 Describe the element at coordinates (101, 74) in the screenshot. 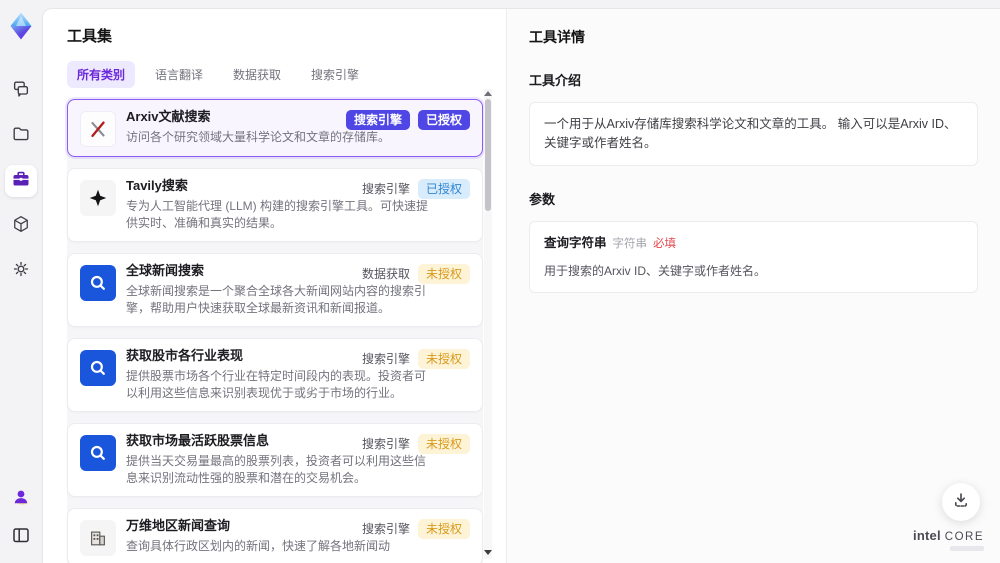

I see `tab-all-categories: 所有类别` at that location.